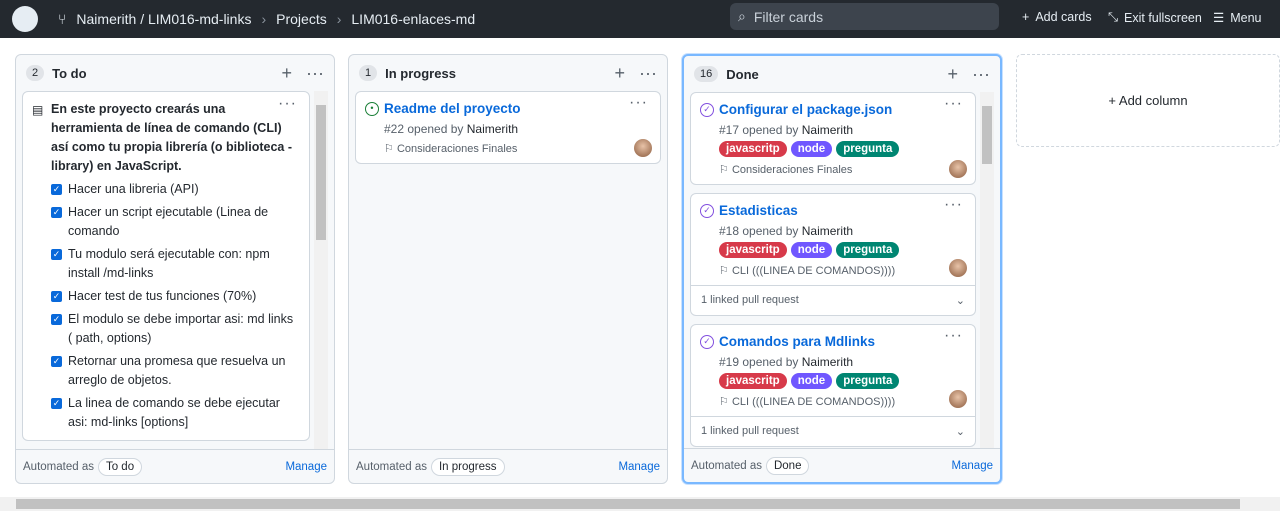 The image size is (1280, 511). Describe the element at coordinates (1113, 17) in the screenshot. I see `exit-fullscreen-icon: ⤡` at that location.